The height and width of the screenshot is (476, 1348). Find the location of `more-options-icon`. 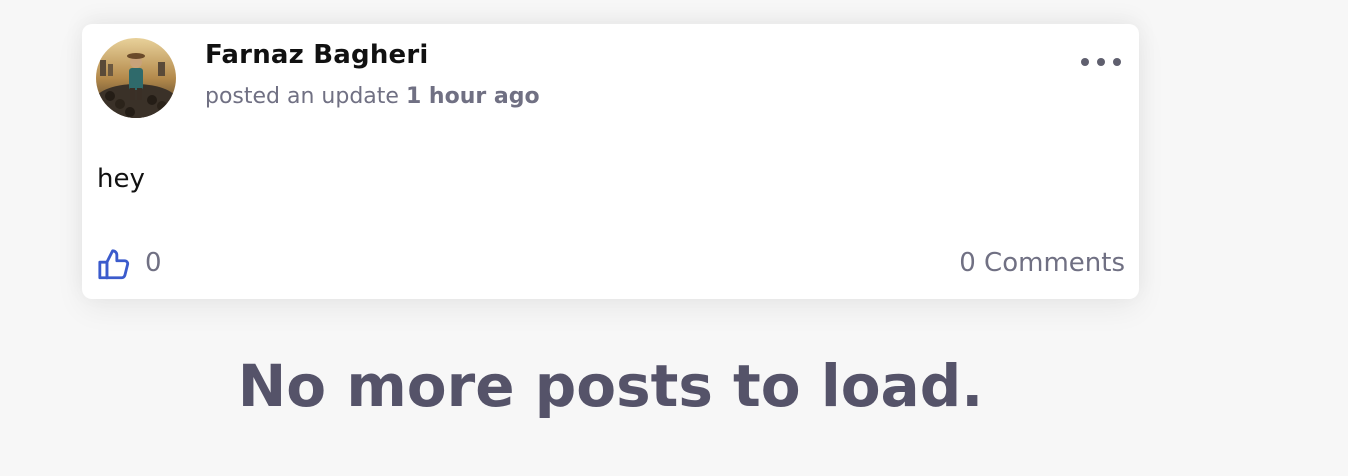

more-options-icon is located at coordinates (1101, 62).